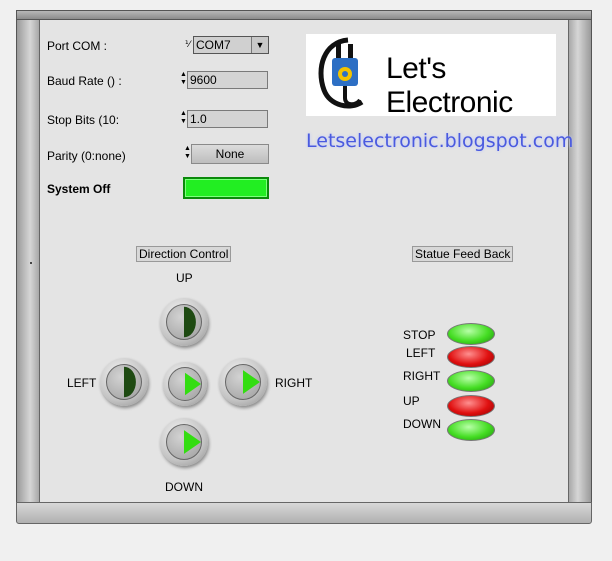 The image size is (612, 561). What do you see at coordinates (184, 278) in the screenshot?
I see `up-label: UP` at bounding box center [184, 278].